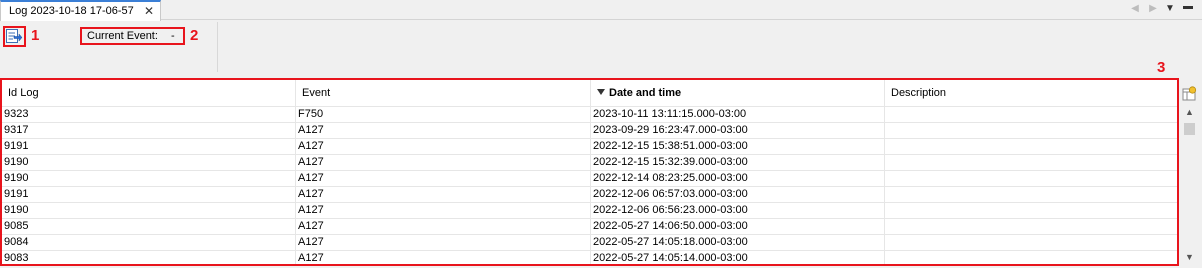  Describe the element at coordinates (1189, 112) in the screenshot. I see `scroll-up-icon: ▲` at that location.